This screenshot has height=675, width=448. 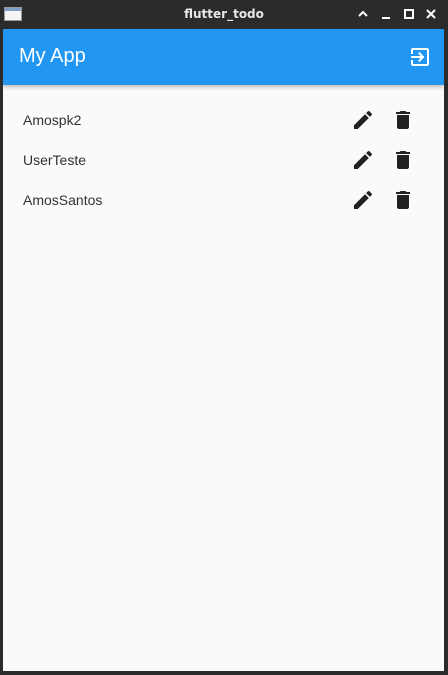 What do you see at coordinates (55, 160) in the screenshot?
I see `user-name: UserTeste` at bounding box center [55, 160].